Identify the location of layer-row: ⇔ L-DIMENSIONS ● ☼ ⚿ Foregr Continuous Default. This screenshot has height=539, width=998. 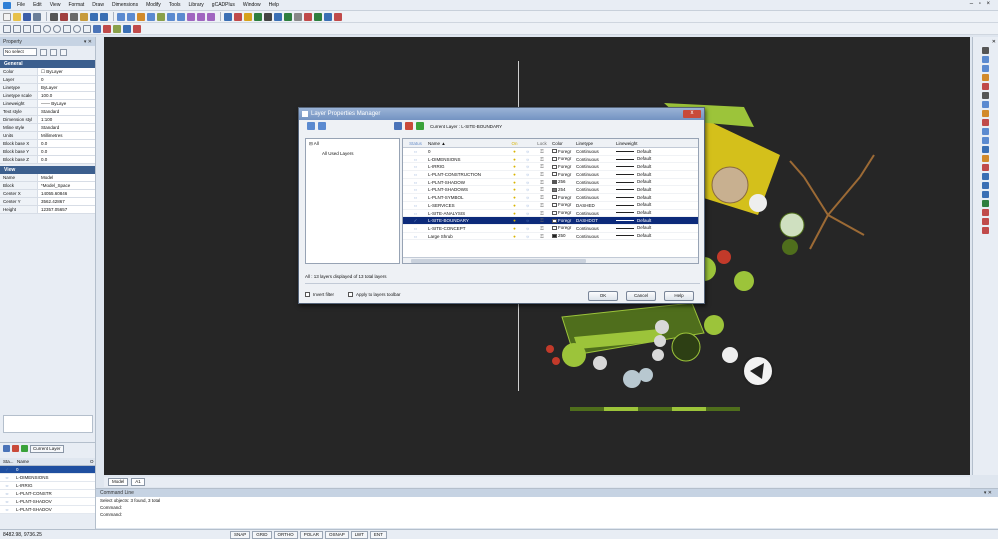
(550, 160).